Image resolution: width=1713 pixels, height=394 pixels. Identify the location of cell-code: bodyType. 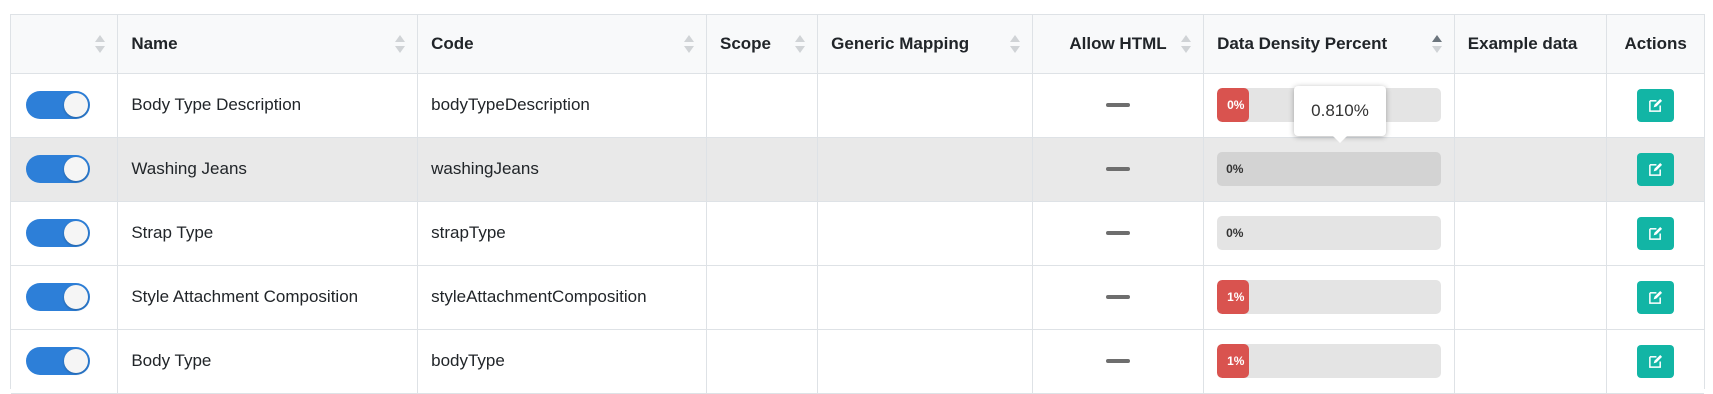
(562, 361).